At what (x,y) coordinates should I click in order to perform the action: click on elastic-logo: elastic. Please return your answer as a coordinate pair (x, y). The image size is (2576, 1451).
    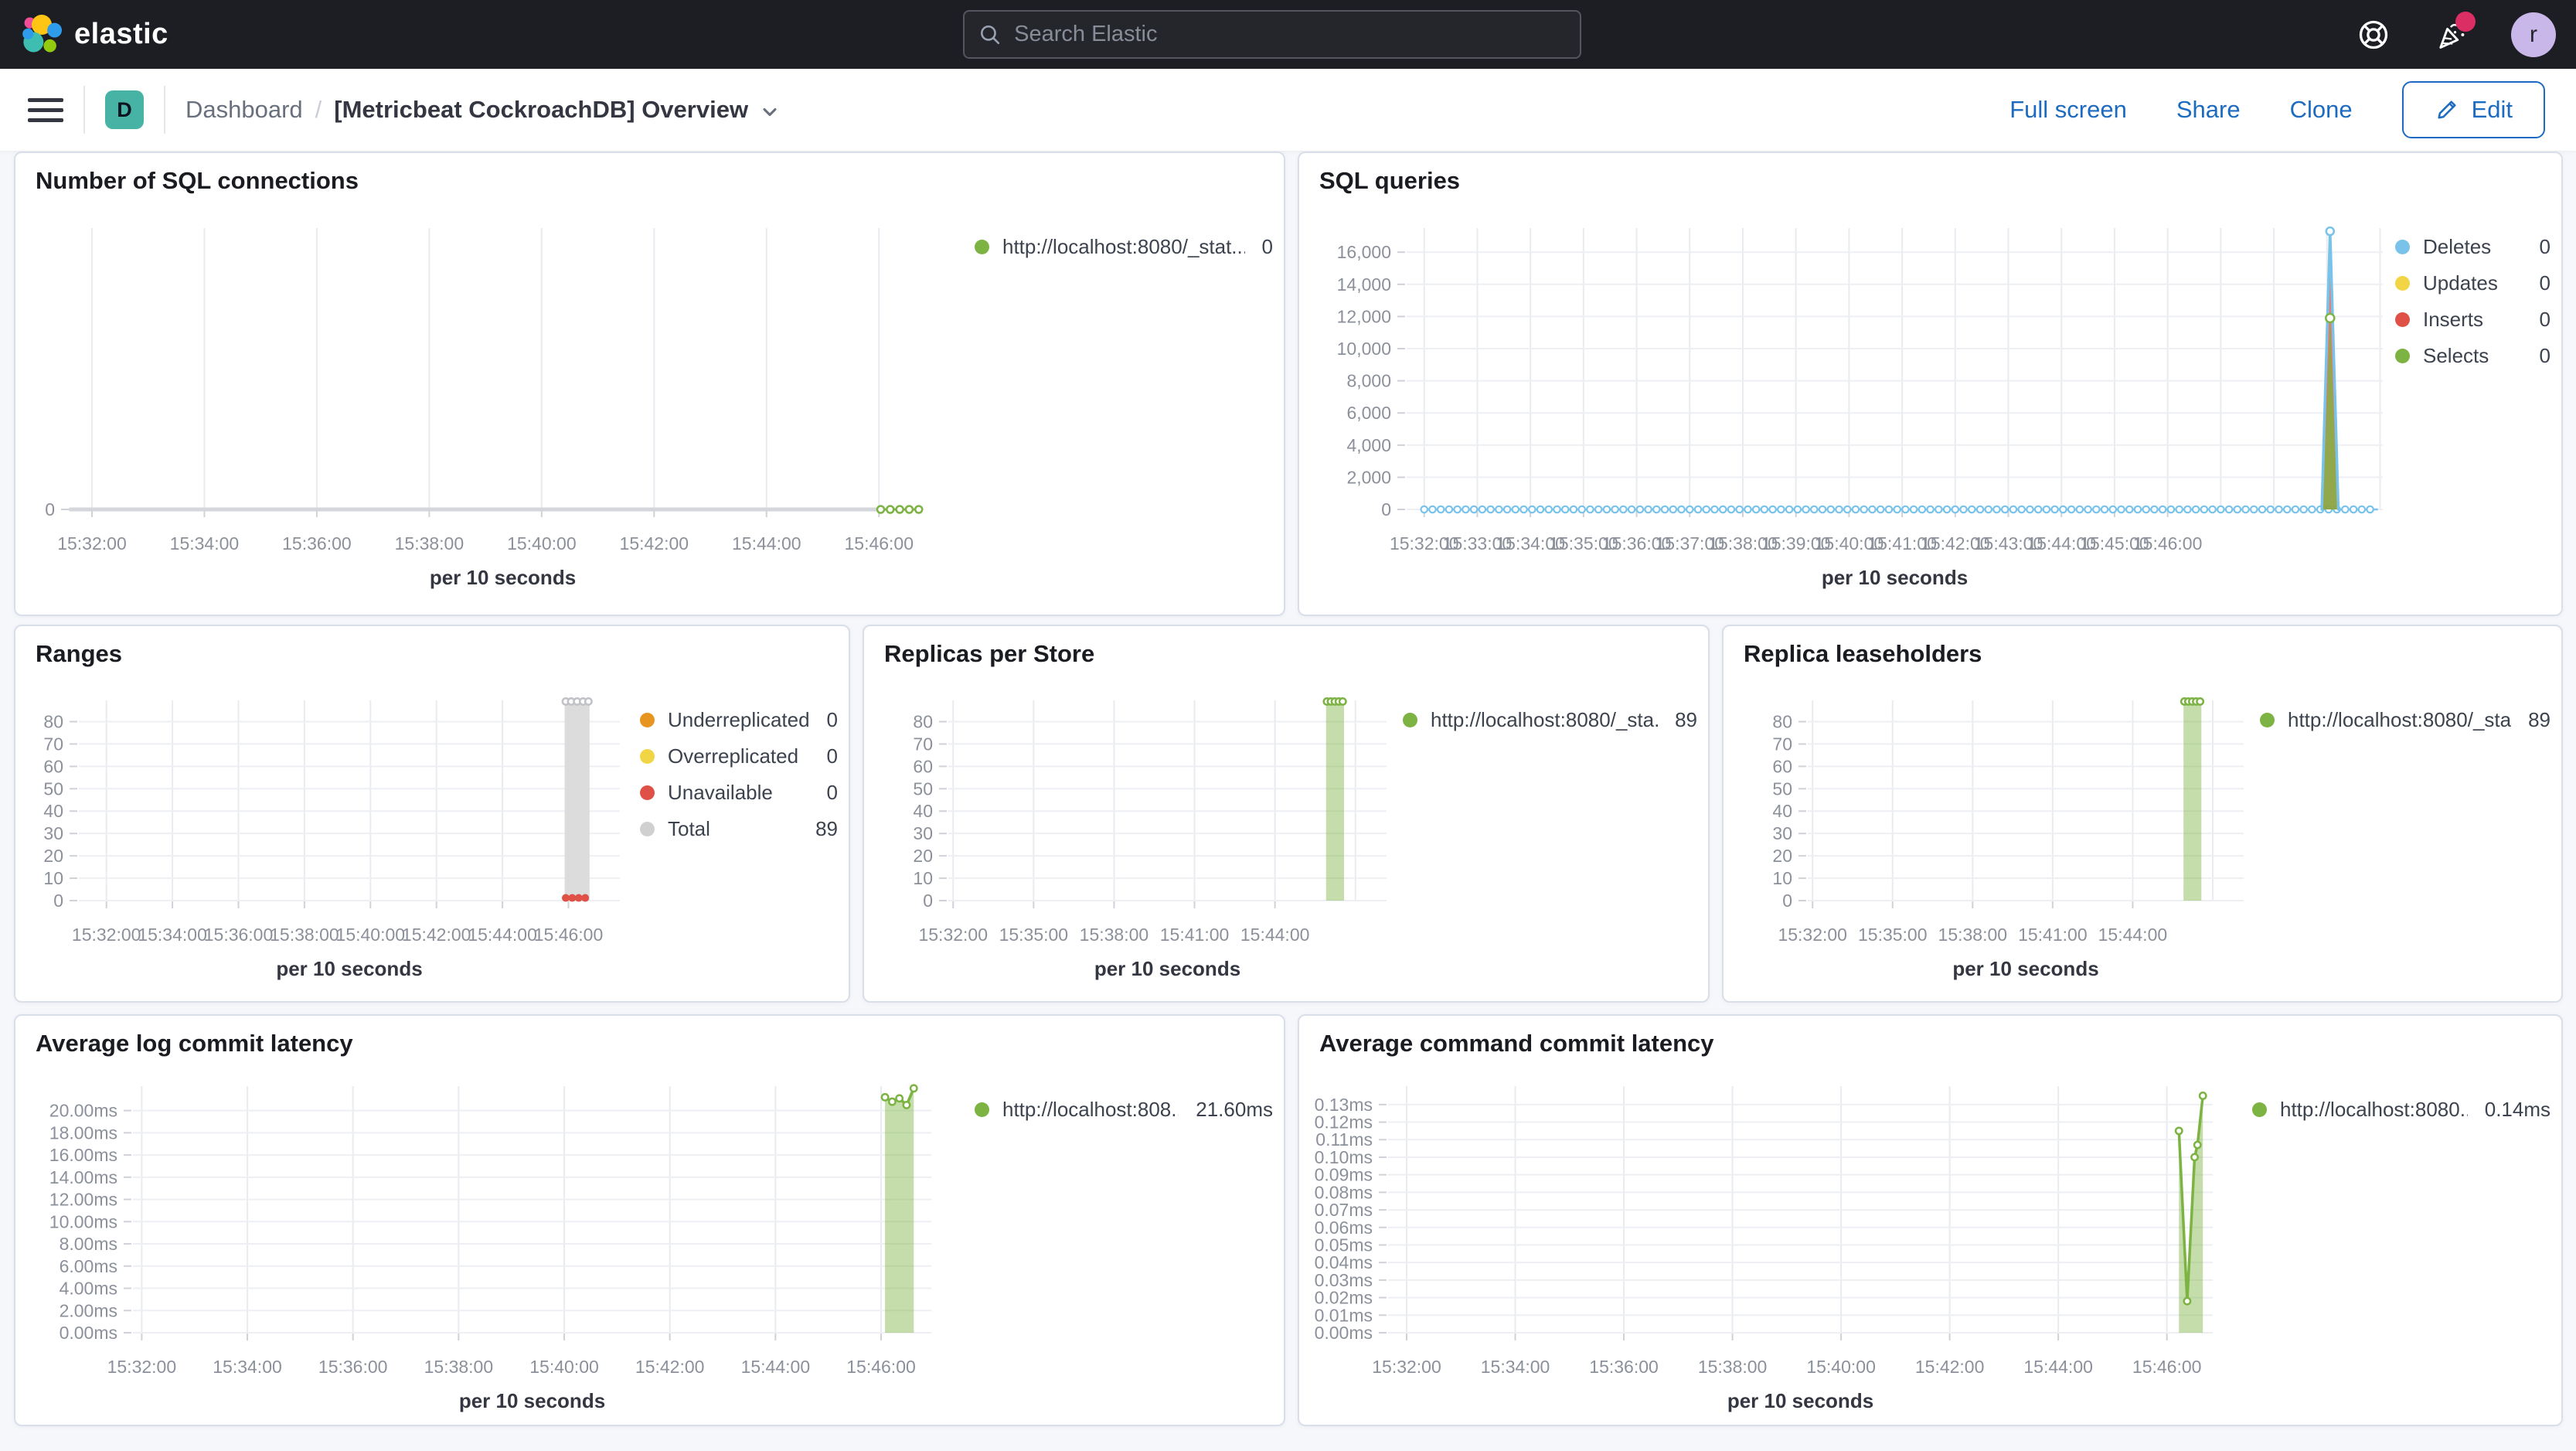
    Looking at the image, I should click on (95, 34).